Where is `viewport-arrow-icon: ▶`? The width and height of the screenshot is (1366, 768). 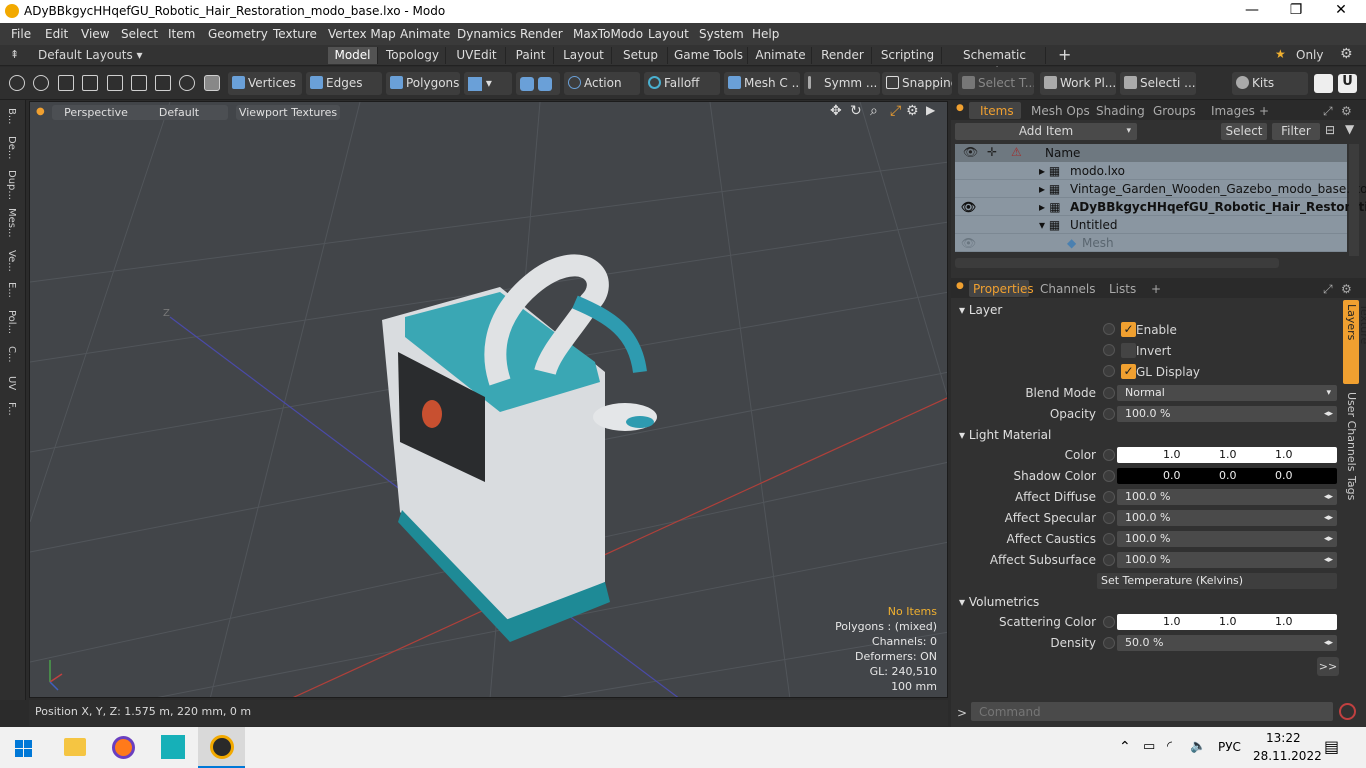 viewport-arrow-icon: ▶ is located at coordinates (930, 110).